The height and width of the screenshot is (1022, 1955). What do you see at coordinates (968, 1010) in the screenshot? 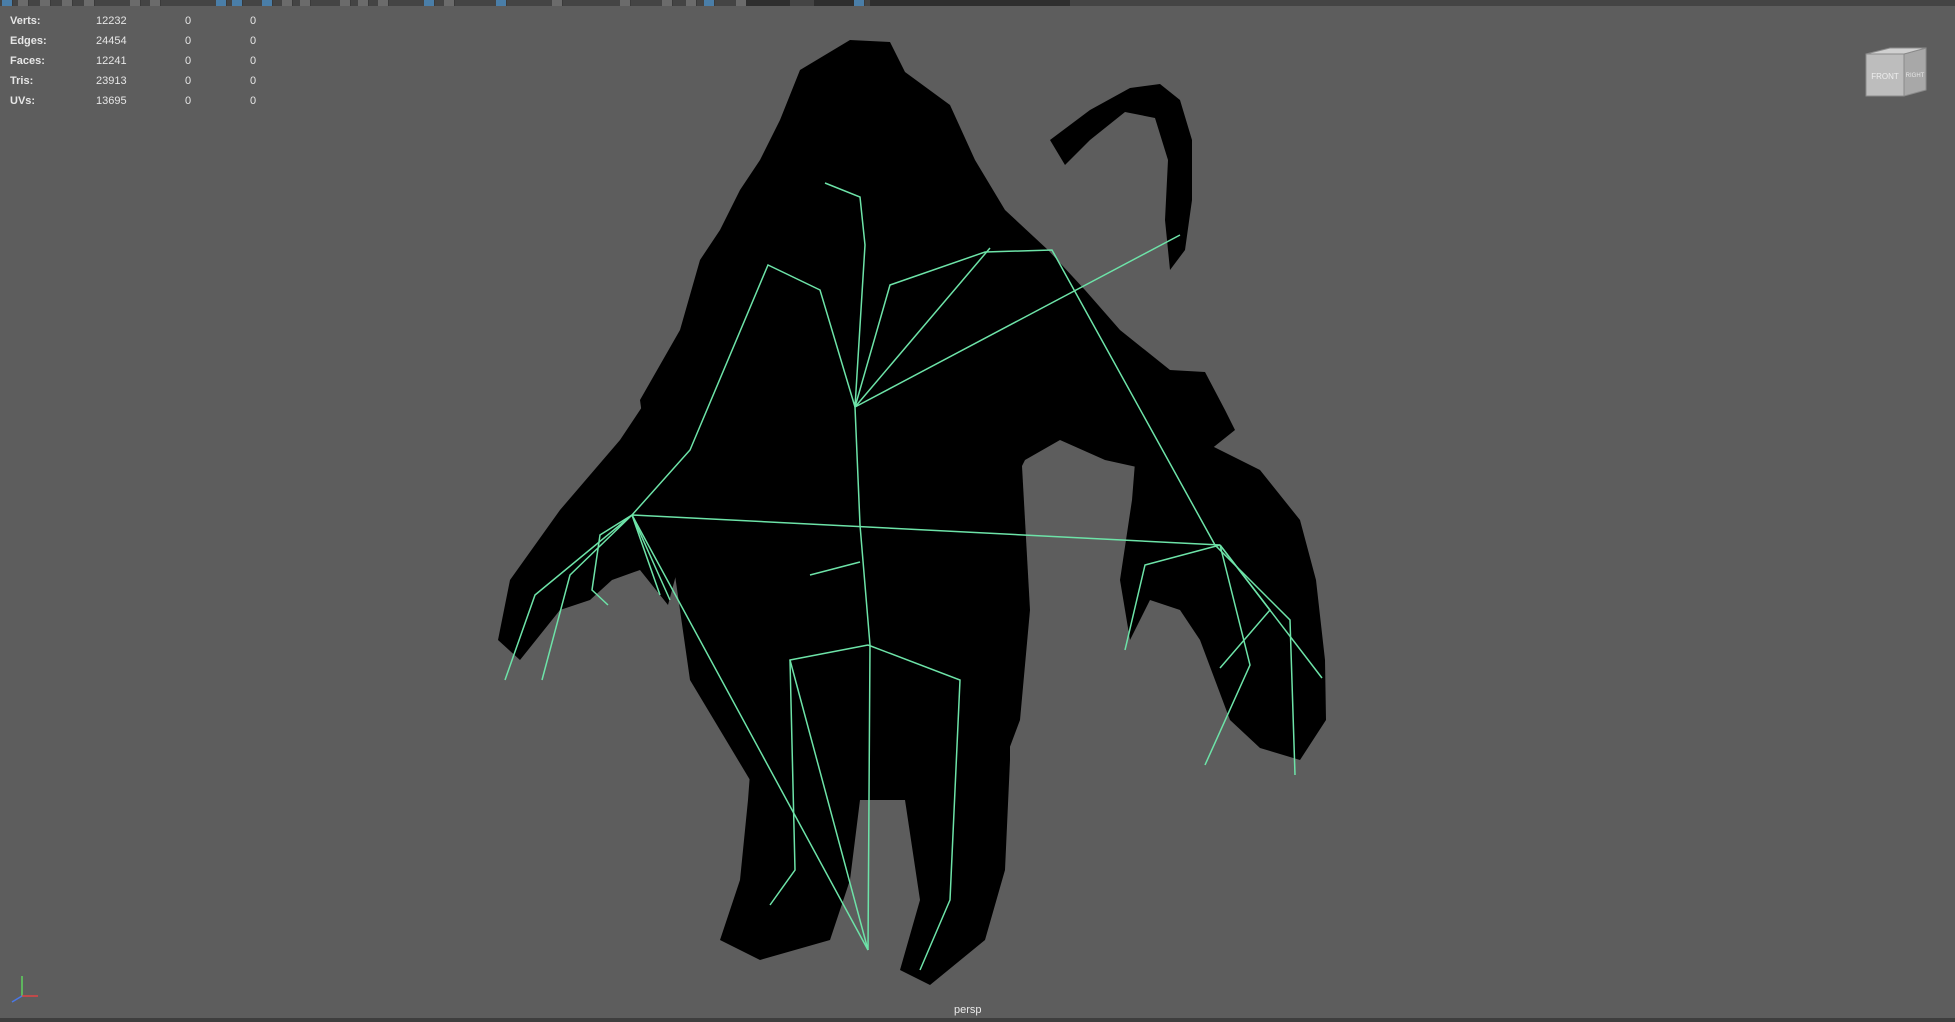
I see `camera-name-label: persp` at bounding box center [968, 1010].